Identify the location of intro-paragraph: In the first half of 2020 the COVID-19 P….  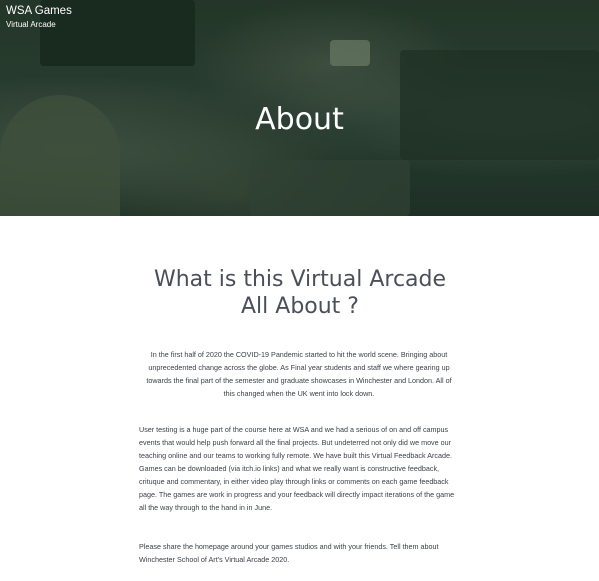
(299, 374).